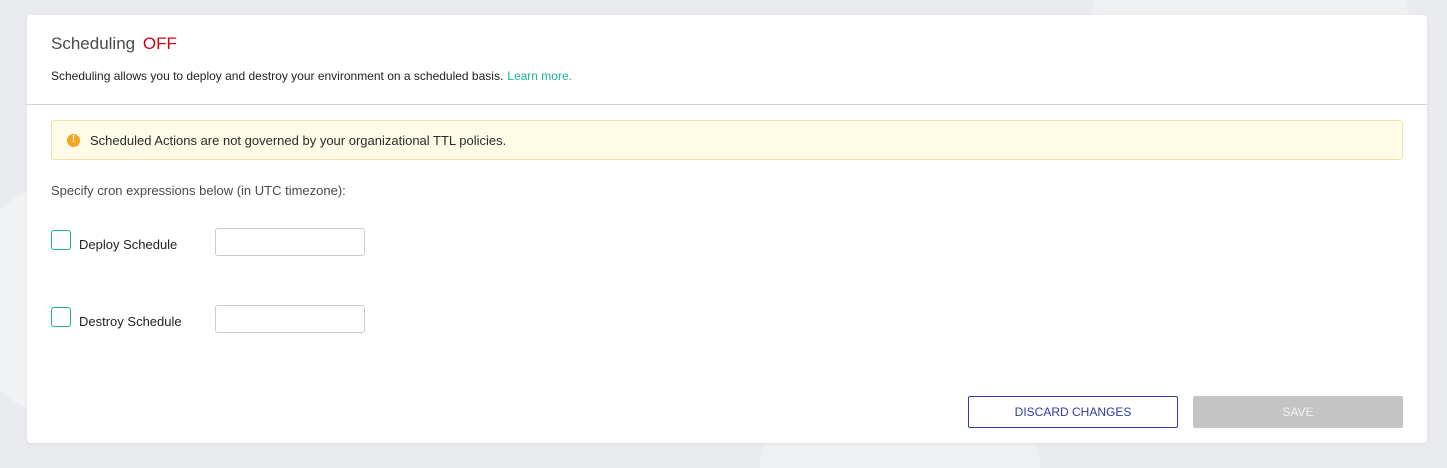 This screenshot has width=1447, height=468. I want to click on destroy-schedule-input, so click(290, 319).